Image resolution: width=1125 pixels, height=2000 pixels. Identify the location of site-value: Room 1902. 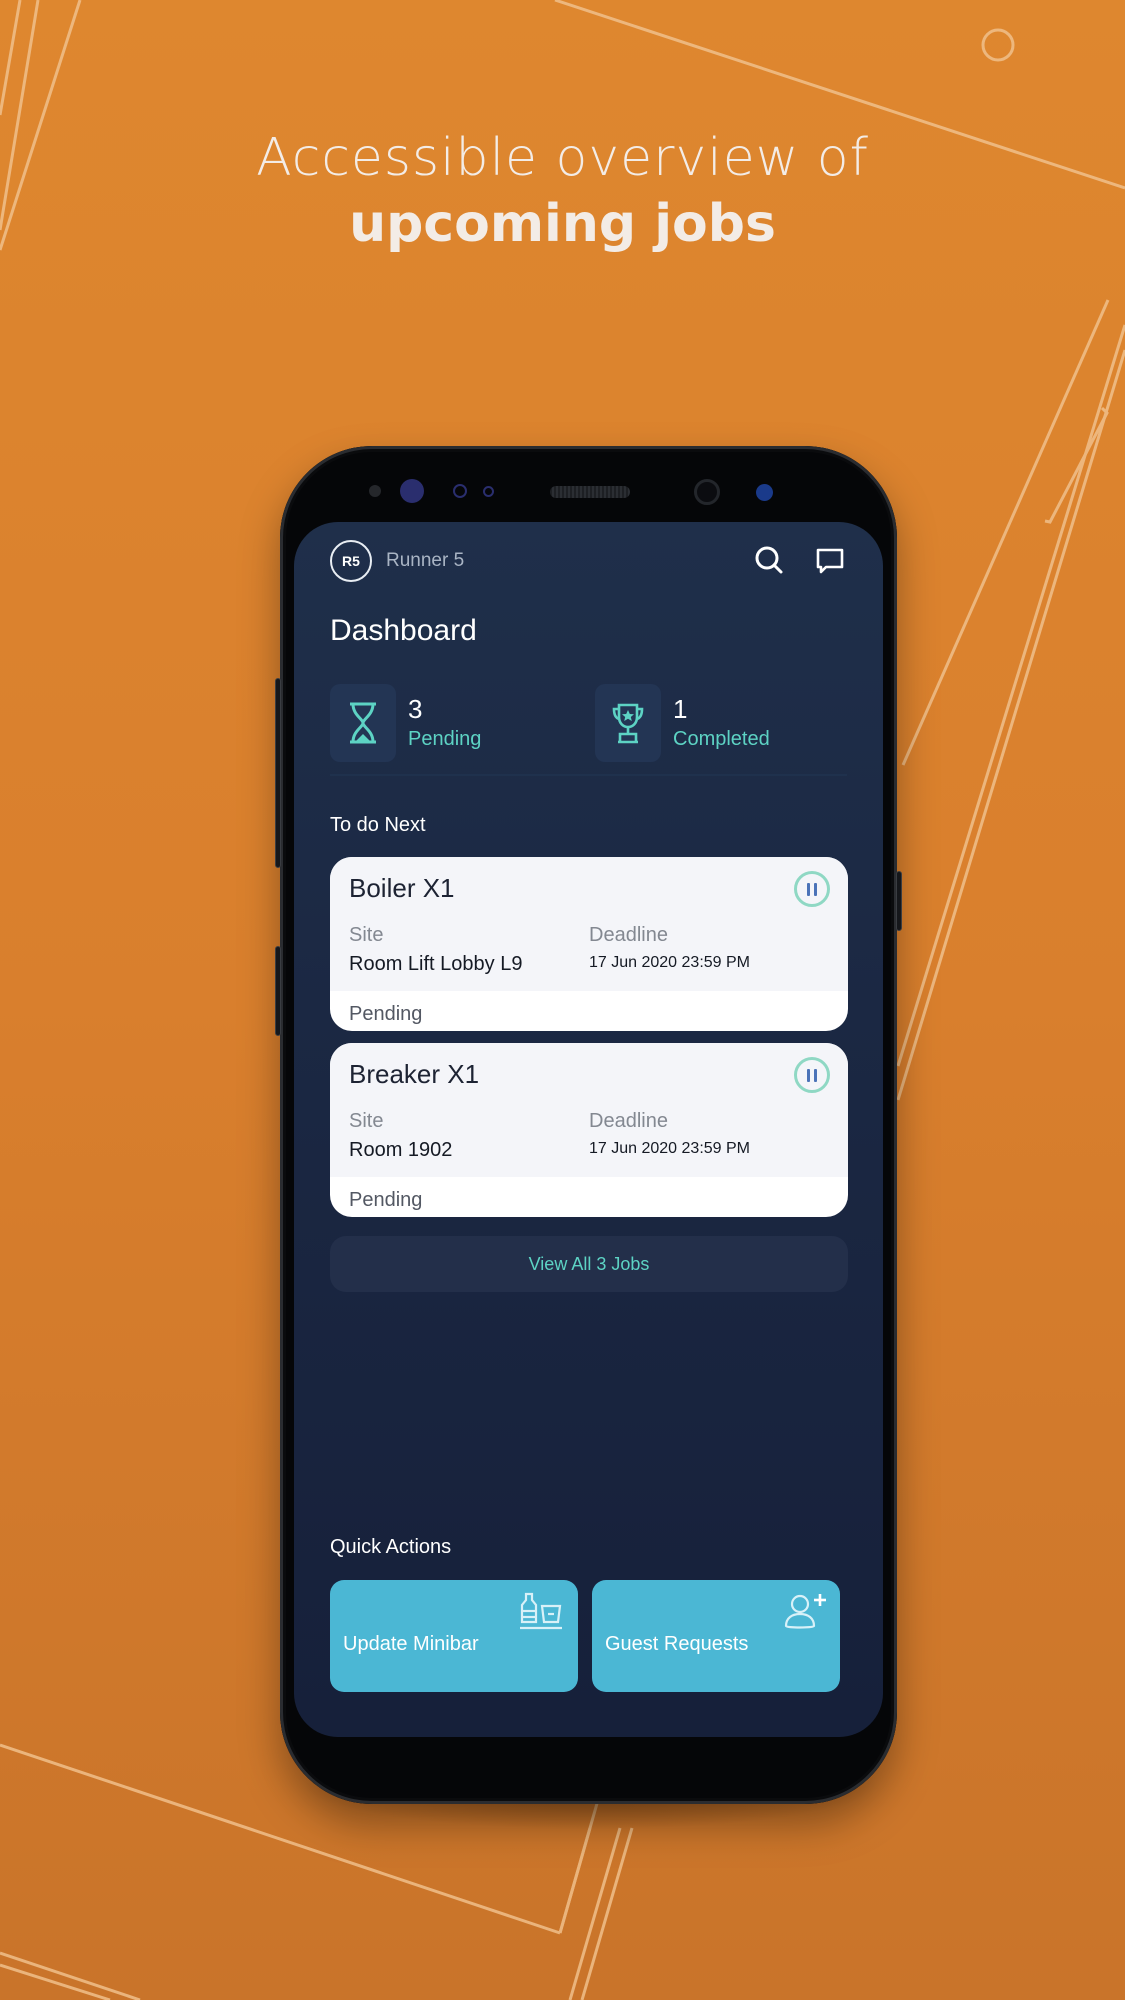
(401, 1150).